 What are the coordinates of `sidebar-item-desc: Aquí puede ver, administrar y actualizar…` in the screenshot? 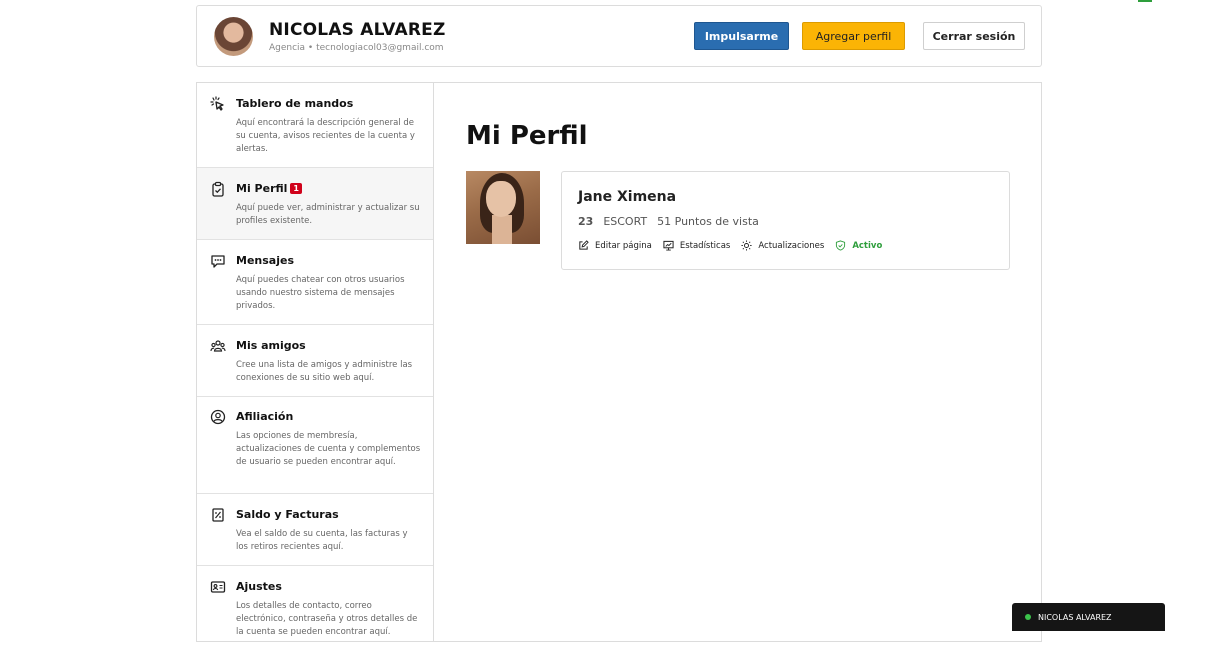 It's located at (328, 214).